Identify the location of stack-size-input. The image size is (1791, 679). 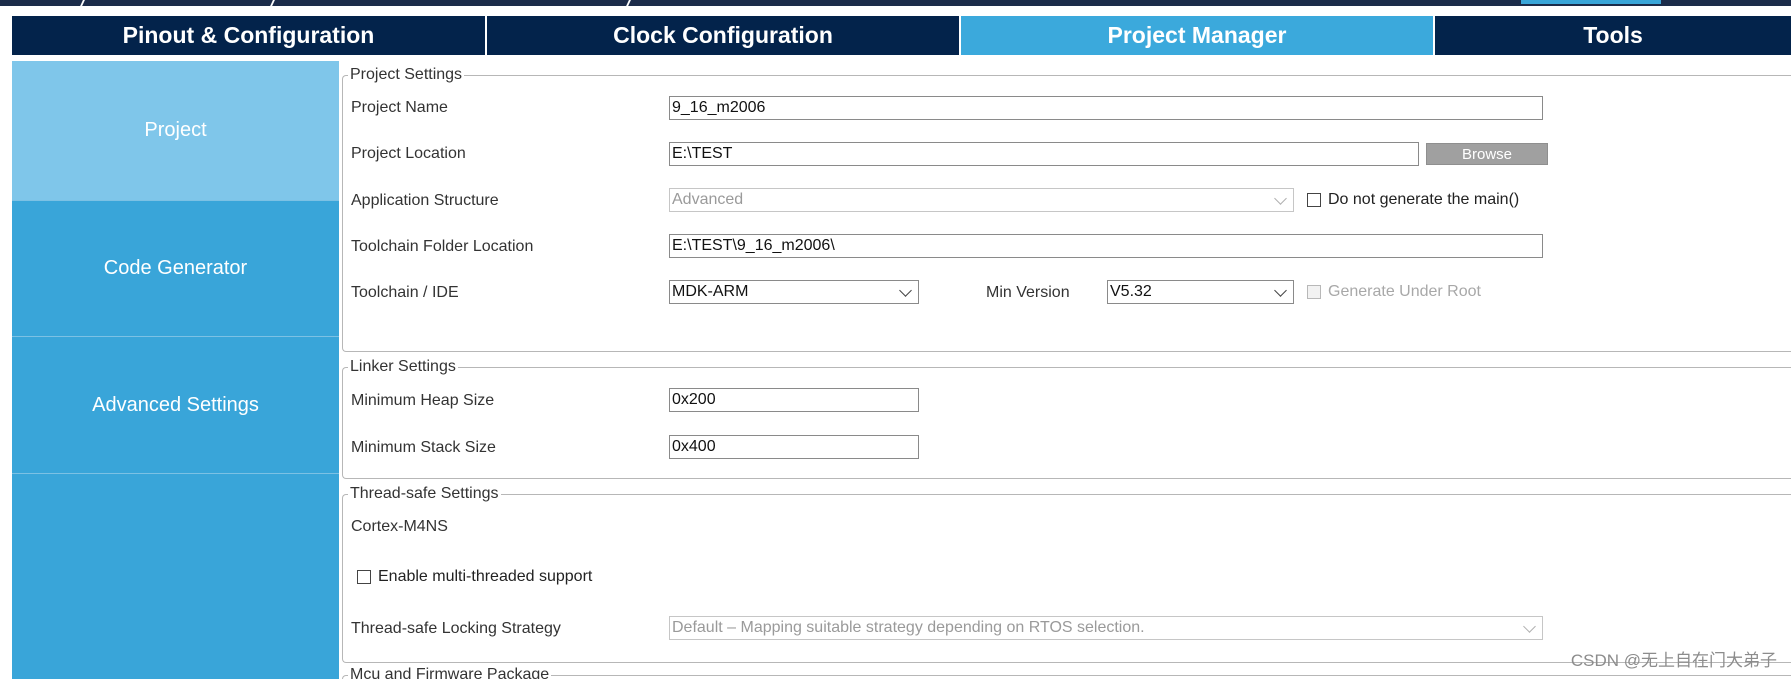
(794, 447).